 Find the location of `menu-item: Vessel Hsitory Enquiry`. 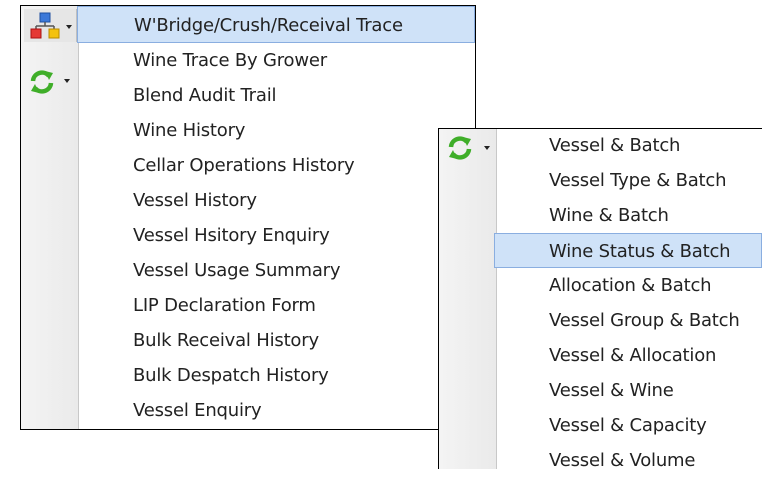

menu-item: Vessel Hsitory Enquiry is located at coordinates (277, 235).